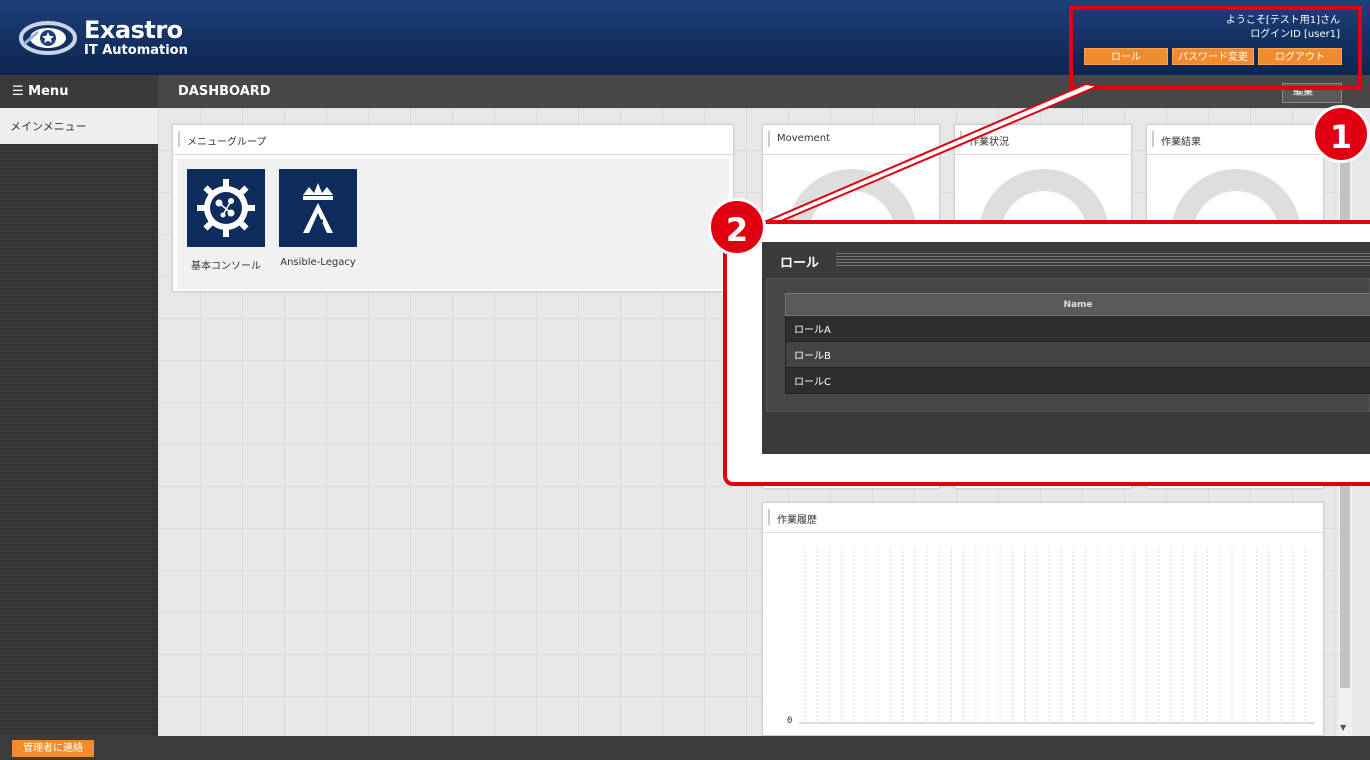 The image size is (1370, 760). Describe the element at coordinates (1043, 518) in the screenshot. I see `work-history-title: 作業履歴` at that location.